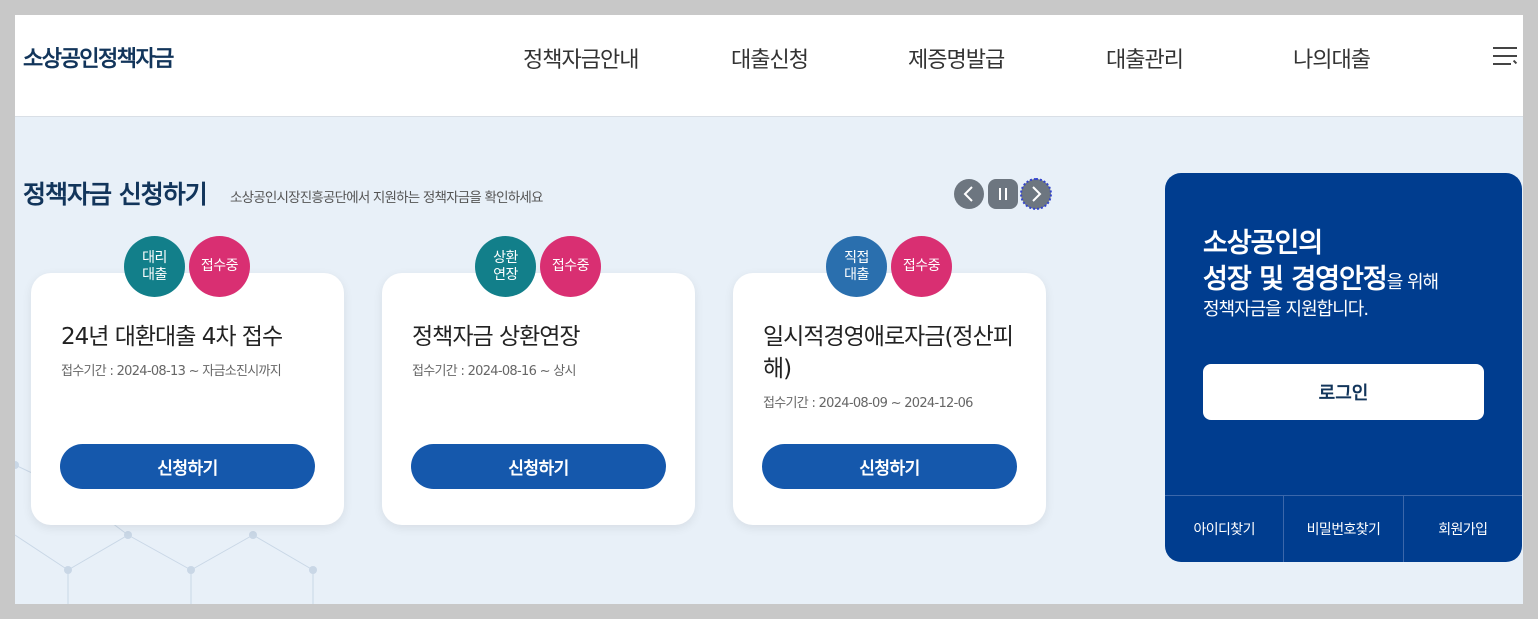 Image resolution: width=1538 pixels, height=619 pixels. What do you see at coordinates (956, 58) in the screenshot?
I see `nav-certificate-issue: 제증명발급` at bounding box center [956, 58].